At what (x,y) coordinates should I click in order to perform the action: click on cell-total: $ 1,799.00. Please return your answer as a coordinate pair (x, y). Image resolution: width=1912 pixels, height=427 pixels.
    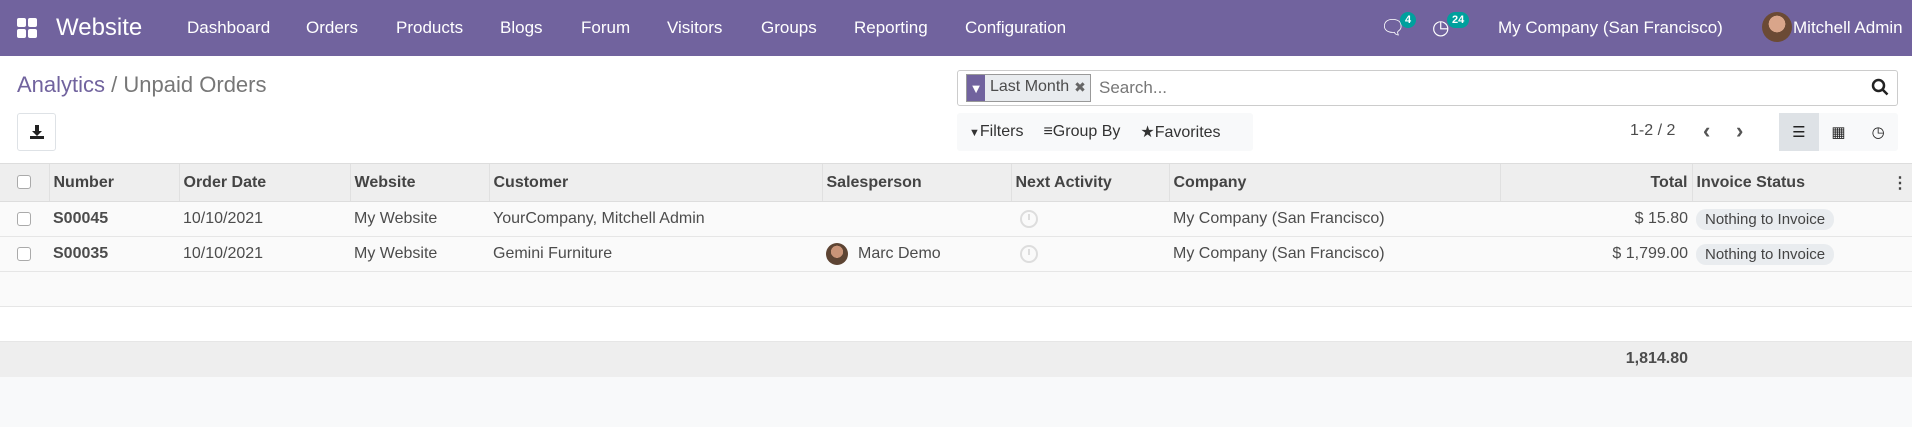
    Looking at the image, I should click on (1596, 254).